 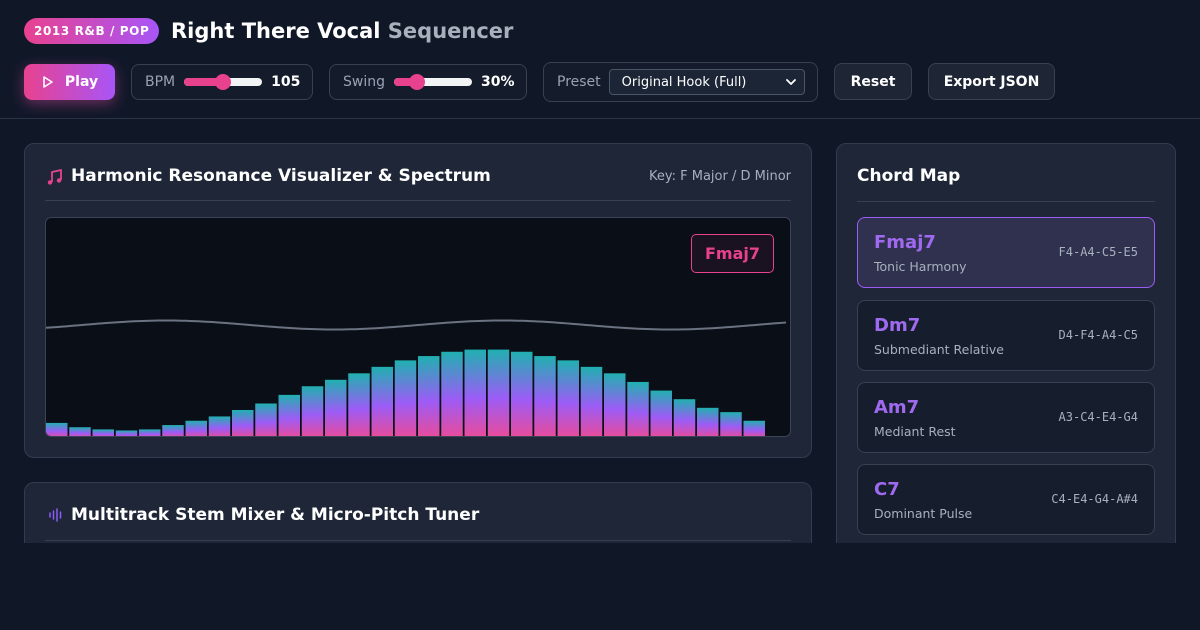 I want to click on app-title: Right There Vocal Sequencer, so click(x=342, y=31).